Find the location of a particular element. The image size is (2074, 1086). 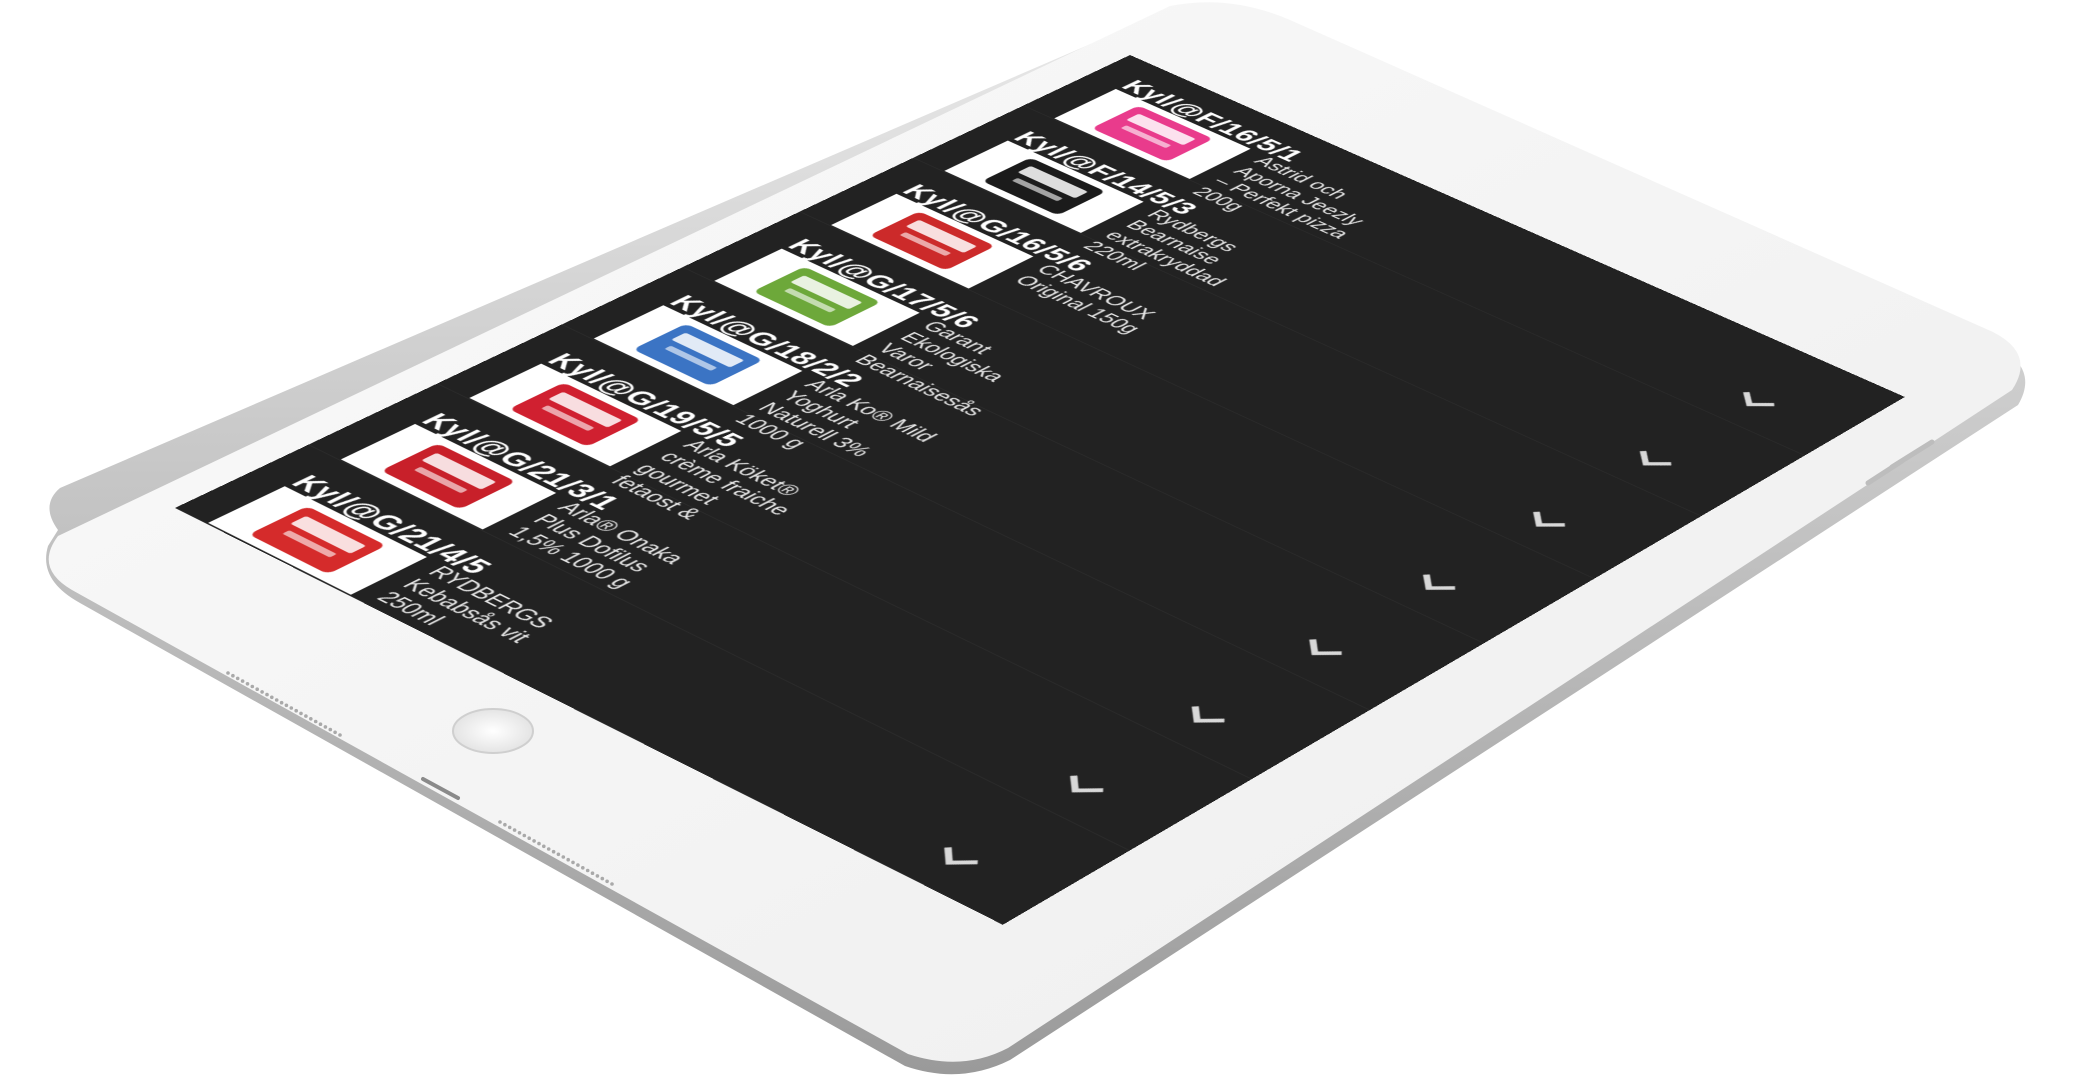

home-button is located at coordinates (493, 731).